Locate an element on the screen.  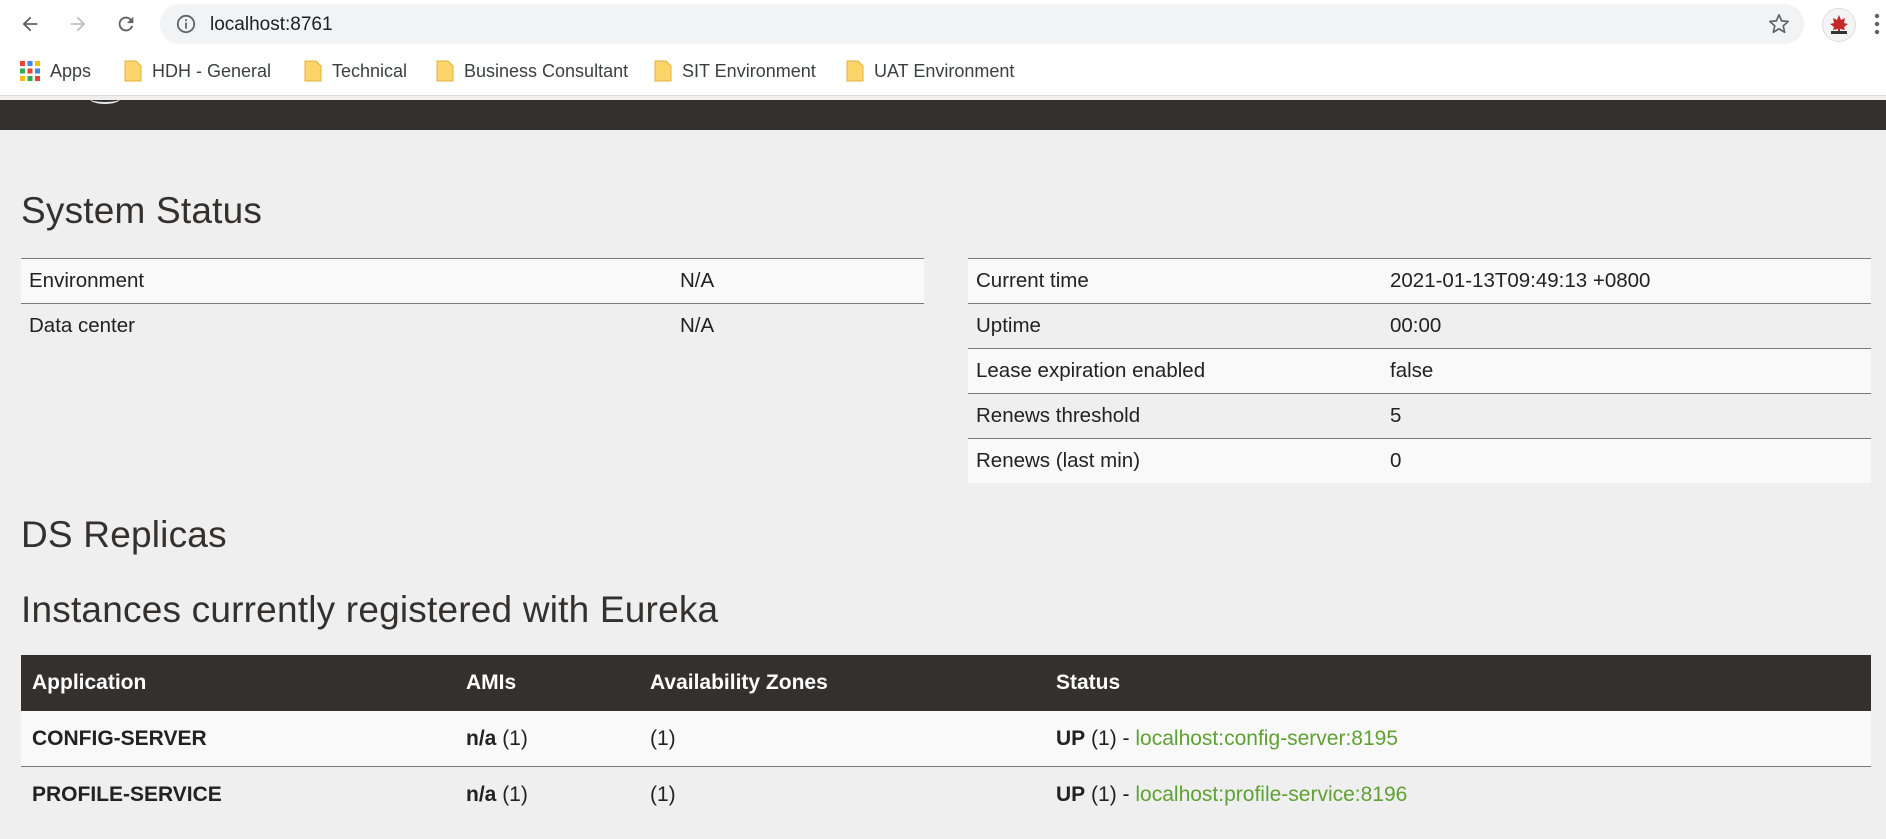
back-arrow-icon is located at coordinates (30, 24).